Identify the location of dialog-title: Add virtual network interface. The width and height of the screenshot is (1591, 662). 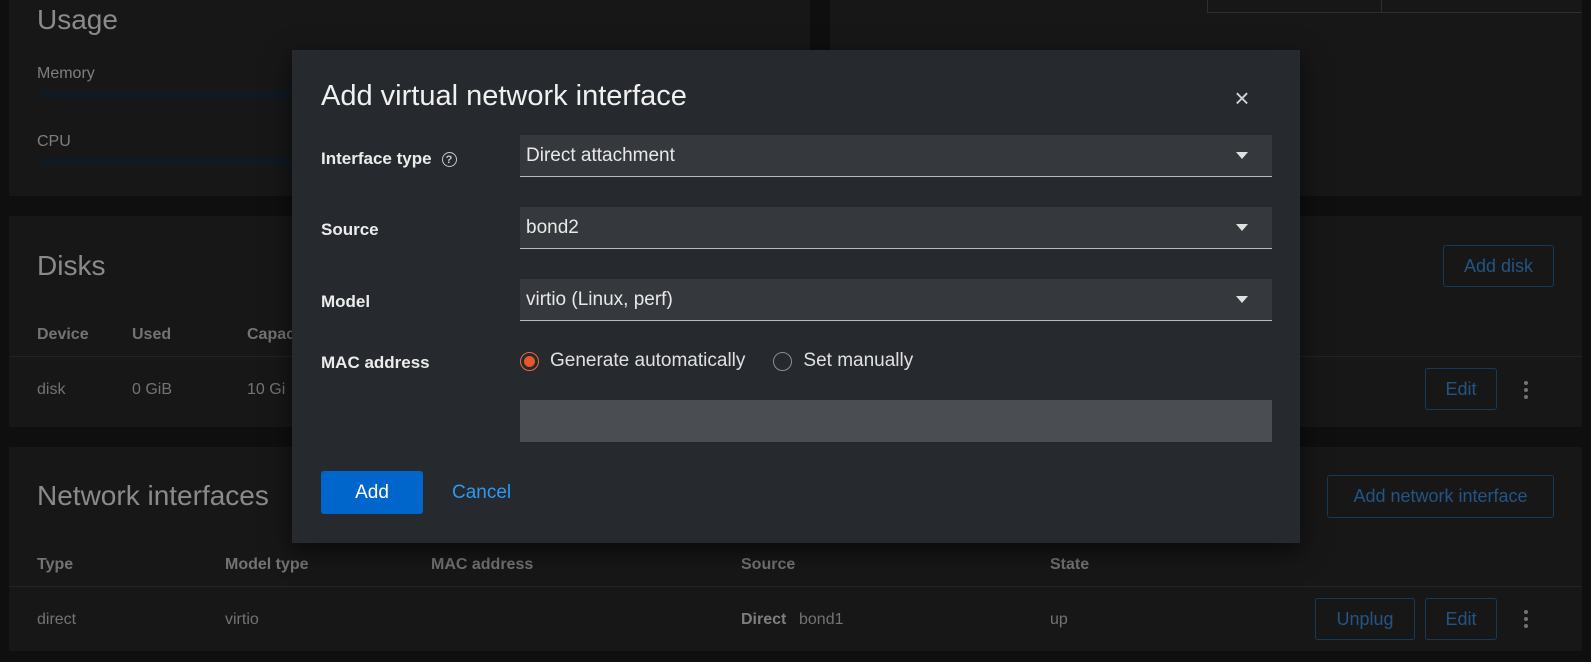
(504, 96).